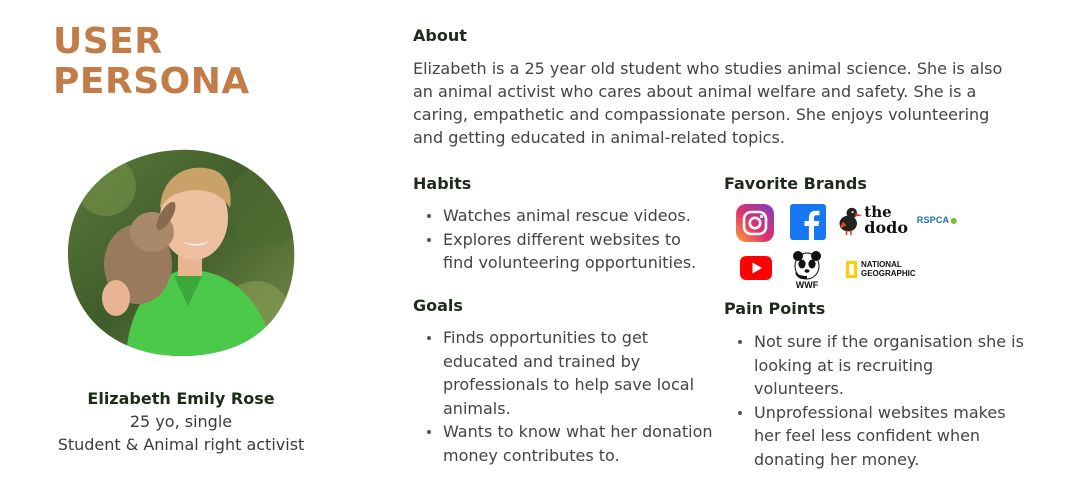  What do you see at coordinates (181, 398) in the screenshot?
I see `persona-name: Elizabeth Emily Rose` at bounding box center [181, 398].